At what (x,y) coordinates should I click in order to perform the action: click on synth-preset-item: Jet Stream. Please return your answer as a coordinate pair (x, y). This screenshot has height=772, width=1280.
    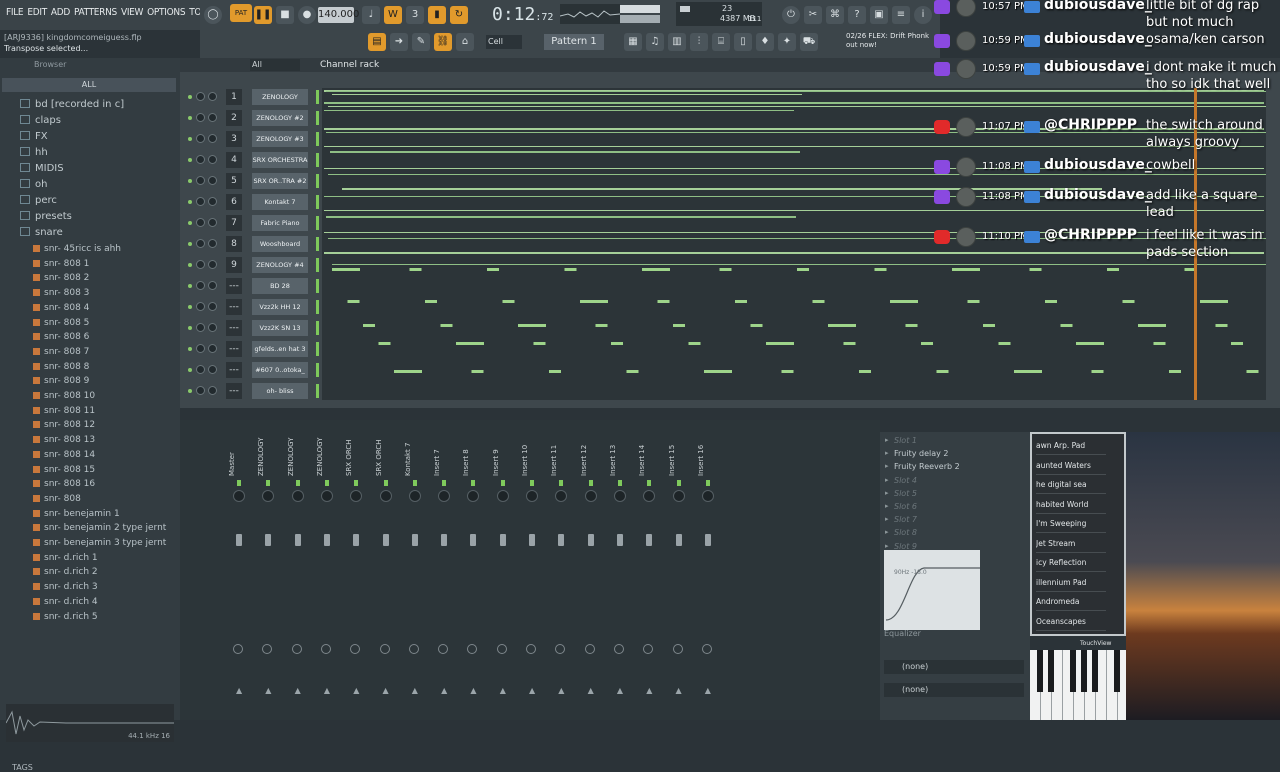
    Looking at the image, I should click on (1071, 543).